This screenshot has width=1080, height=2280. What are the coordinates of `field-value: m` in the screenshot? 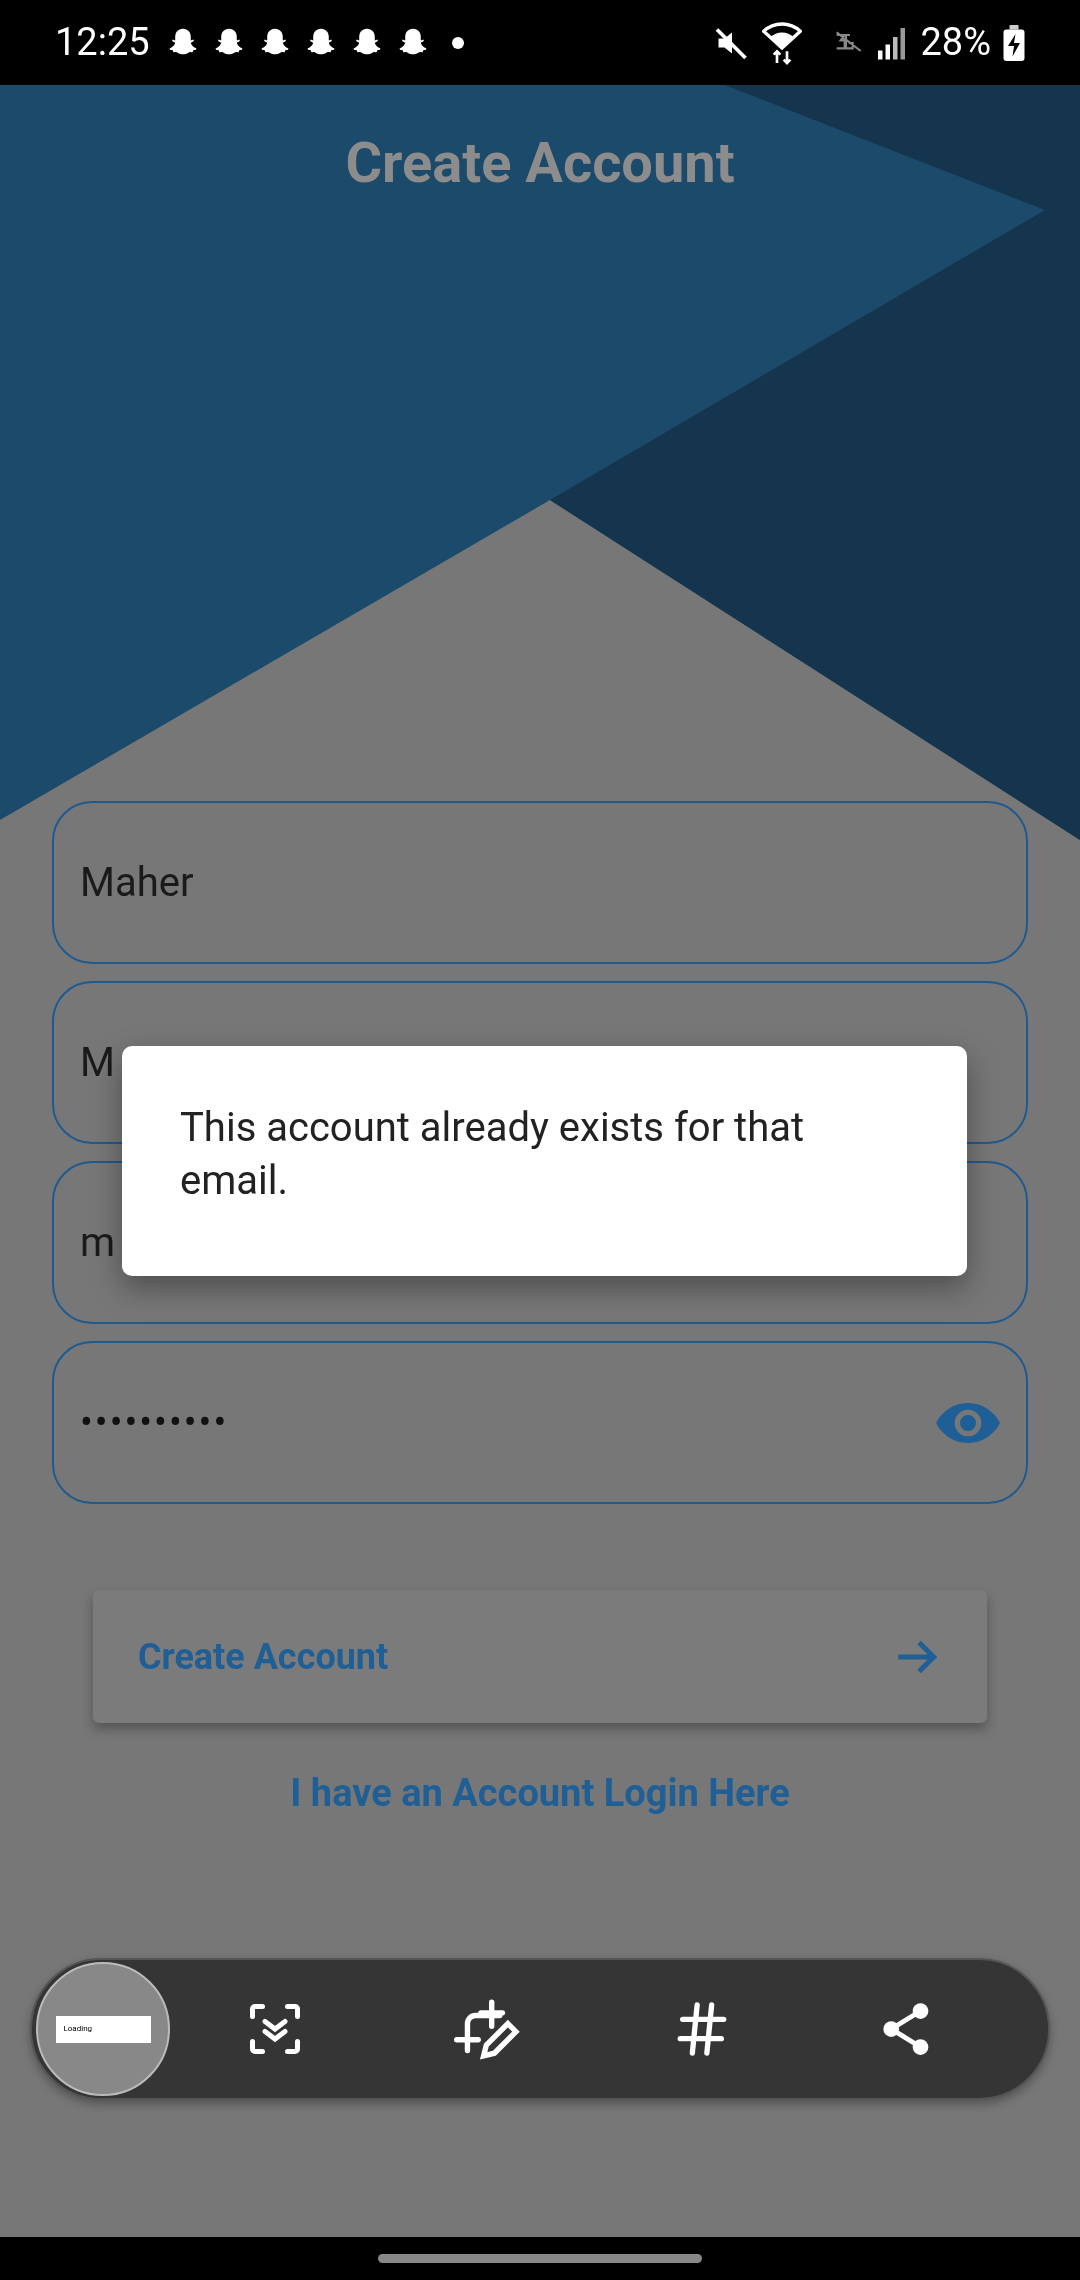 It's located at (98, 1242).